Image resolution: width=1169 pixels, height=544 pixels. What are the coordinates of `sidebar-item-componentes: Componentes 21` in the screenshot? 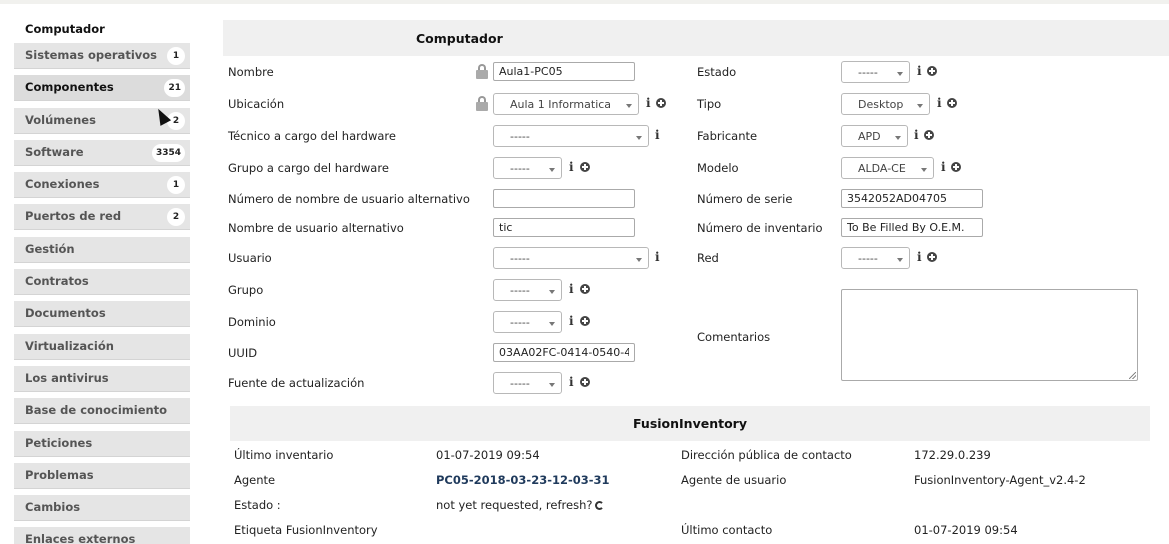 It's located at (102, 88).